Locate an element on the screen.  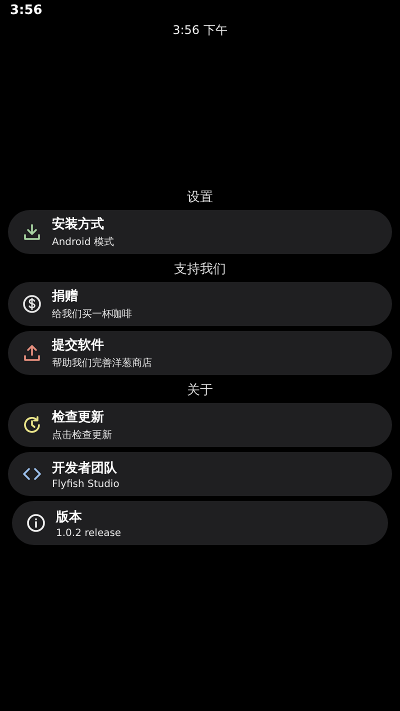
item-title: 版本 is located at coordinates (69, 517).